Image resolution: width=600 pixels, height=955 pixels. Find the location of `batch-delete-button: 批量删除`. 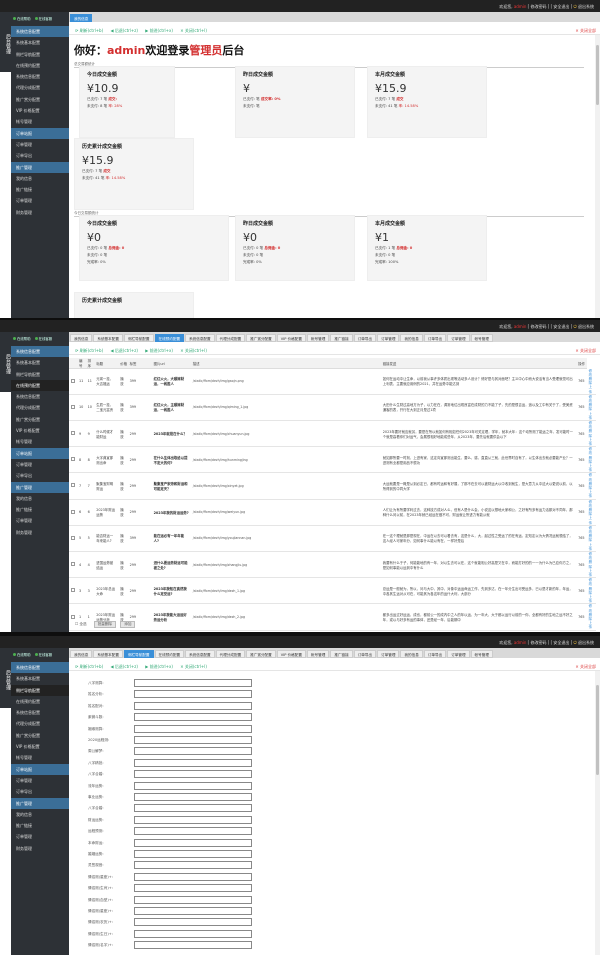

batch-delete-button: 批量删除 is located at coordinates (105, 624).